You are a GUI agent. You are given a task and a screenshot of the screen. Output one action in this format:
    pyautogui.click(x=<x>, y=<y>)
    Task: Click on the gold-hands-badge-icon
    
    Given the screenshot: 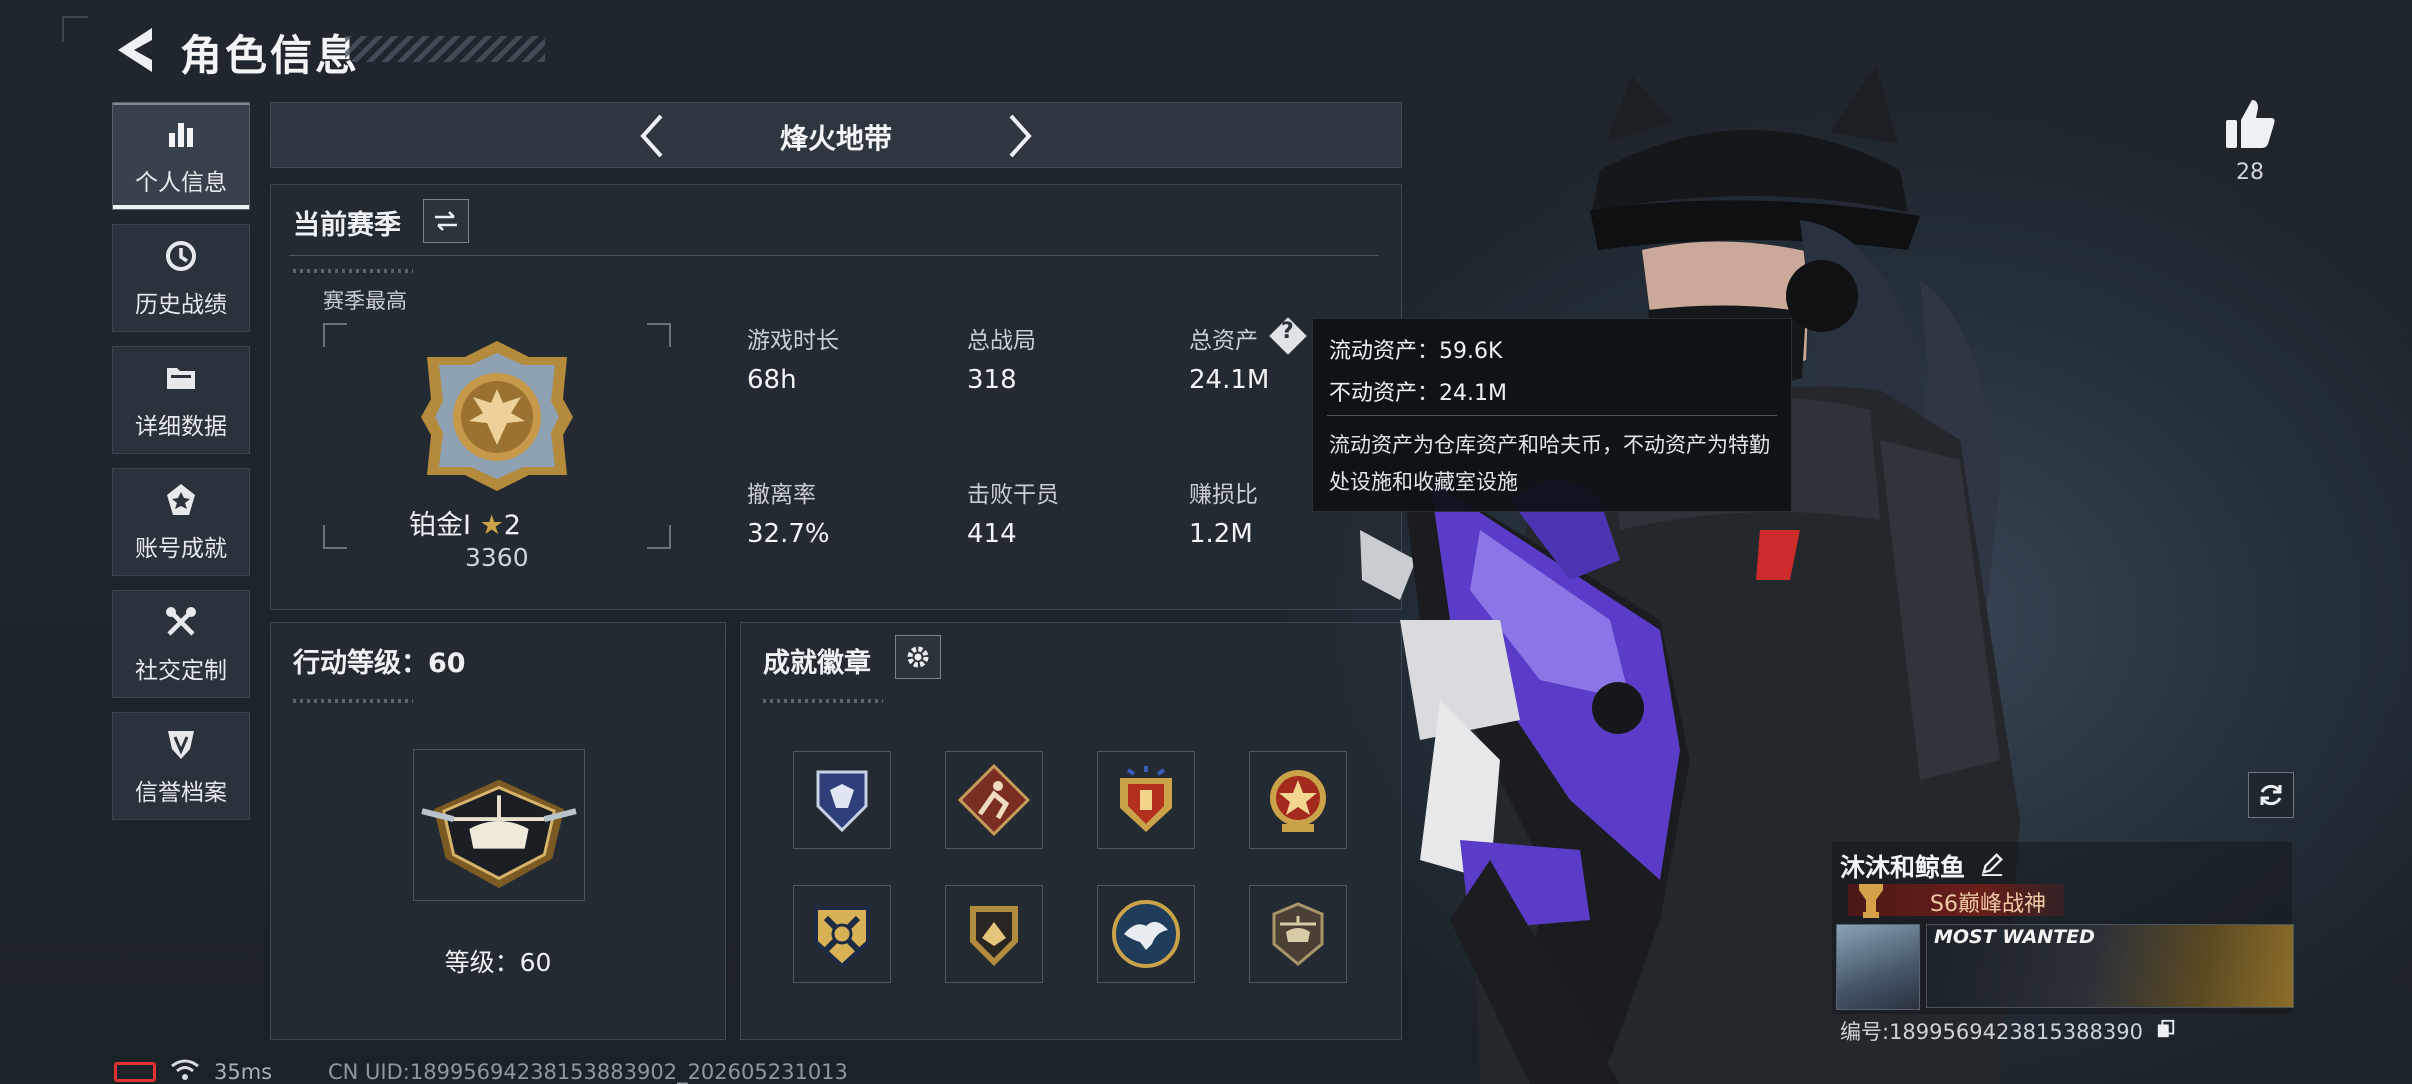 What is the action you would take?
    pyautogui.click(x=994, y=936)
    